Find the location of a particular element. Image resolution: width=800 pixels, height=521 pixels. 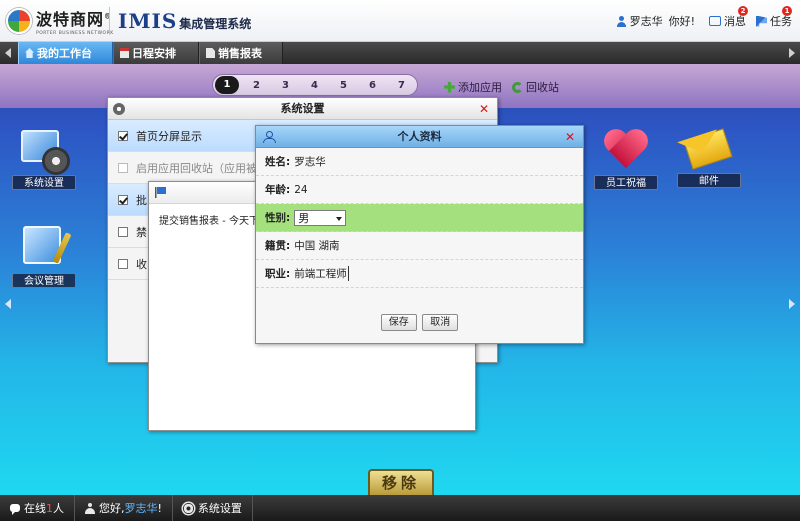

app-label: 员工祝福 is located at coordinates (626, 182).